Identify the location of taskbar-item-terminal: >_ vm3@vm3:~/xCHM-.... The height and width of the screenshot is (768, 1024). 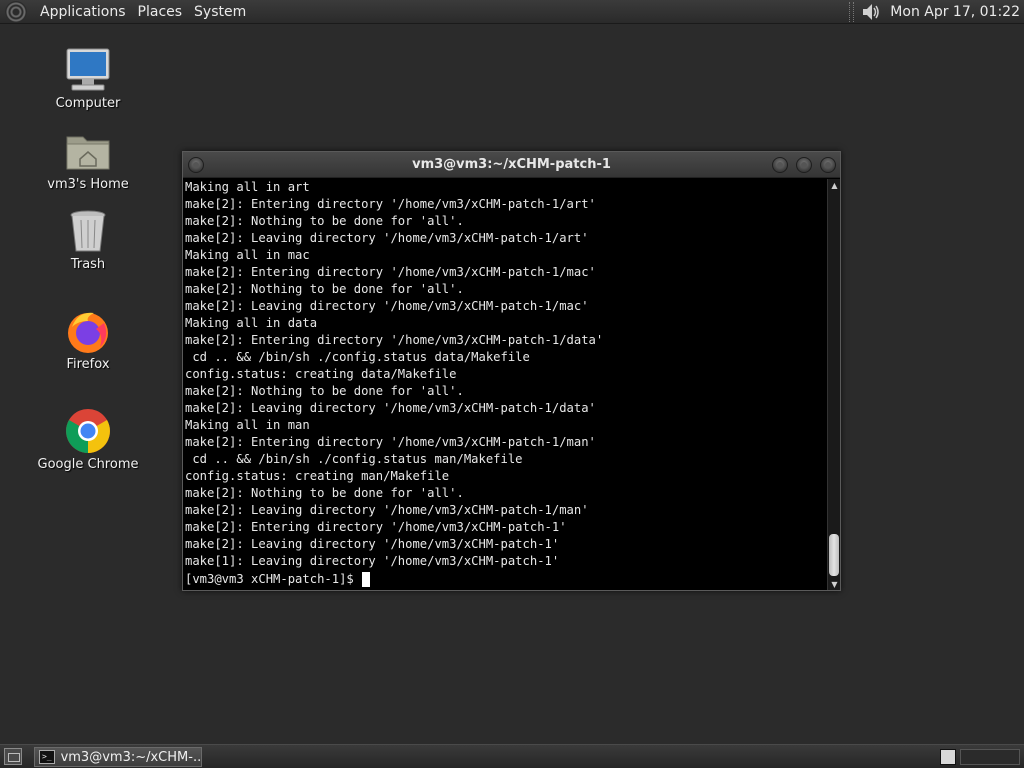
(118, 757).